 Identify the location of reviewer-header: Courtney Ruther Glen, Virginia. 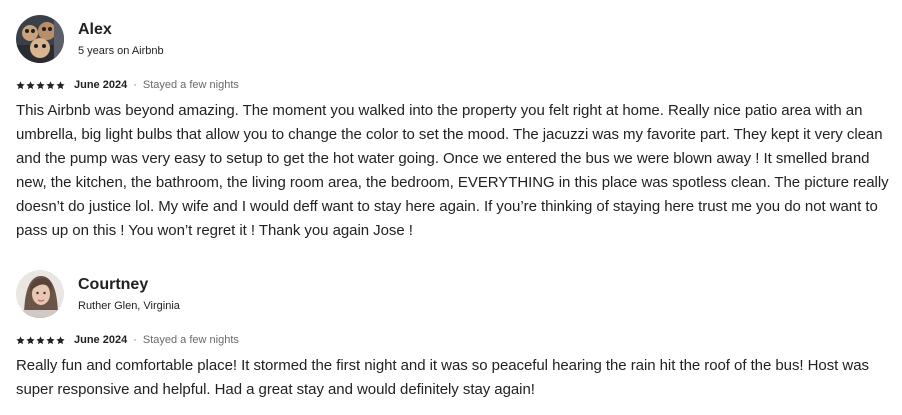
(458, 294).